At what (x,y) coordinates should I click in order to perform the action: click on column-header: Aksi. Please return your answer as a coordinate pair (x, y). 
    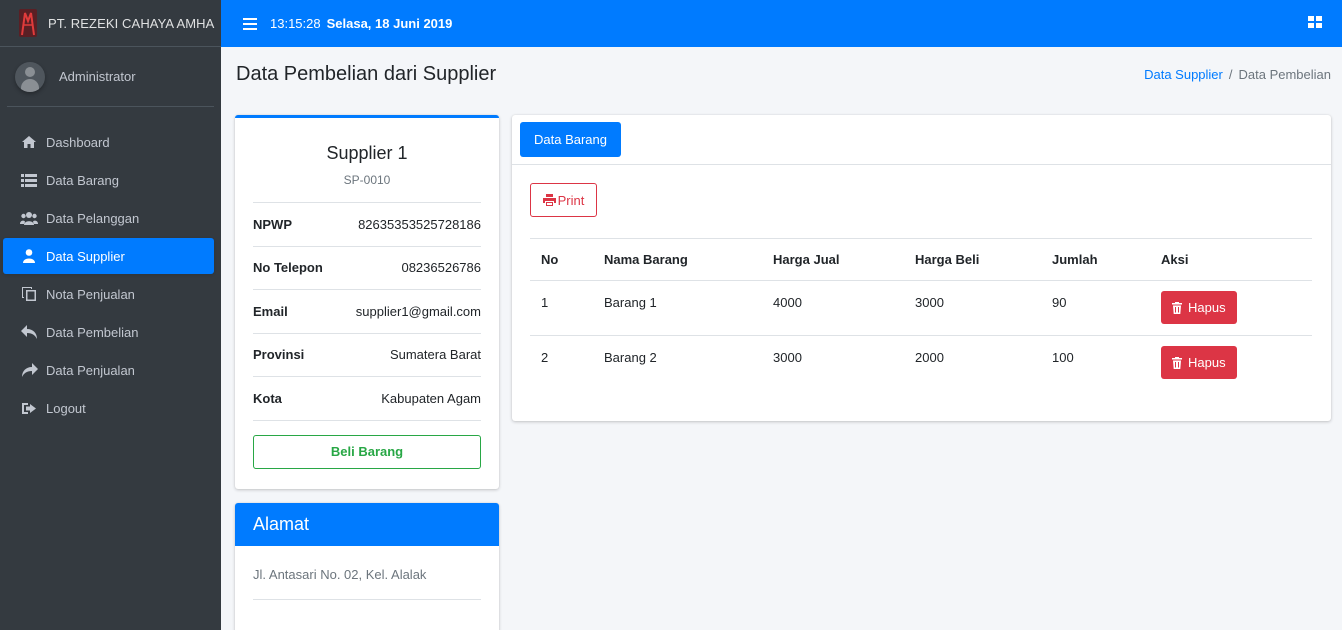
    Looking at the image, I should click on (1231, 259).